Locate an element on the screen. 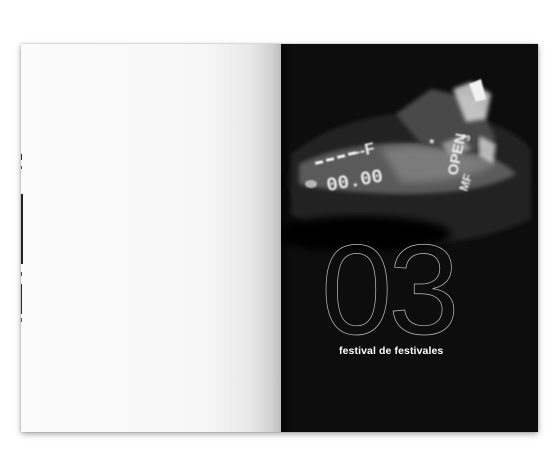 This screenshot has width=560, height=450. gutter-shadow is located at coordinates (286, 238).